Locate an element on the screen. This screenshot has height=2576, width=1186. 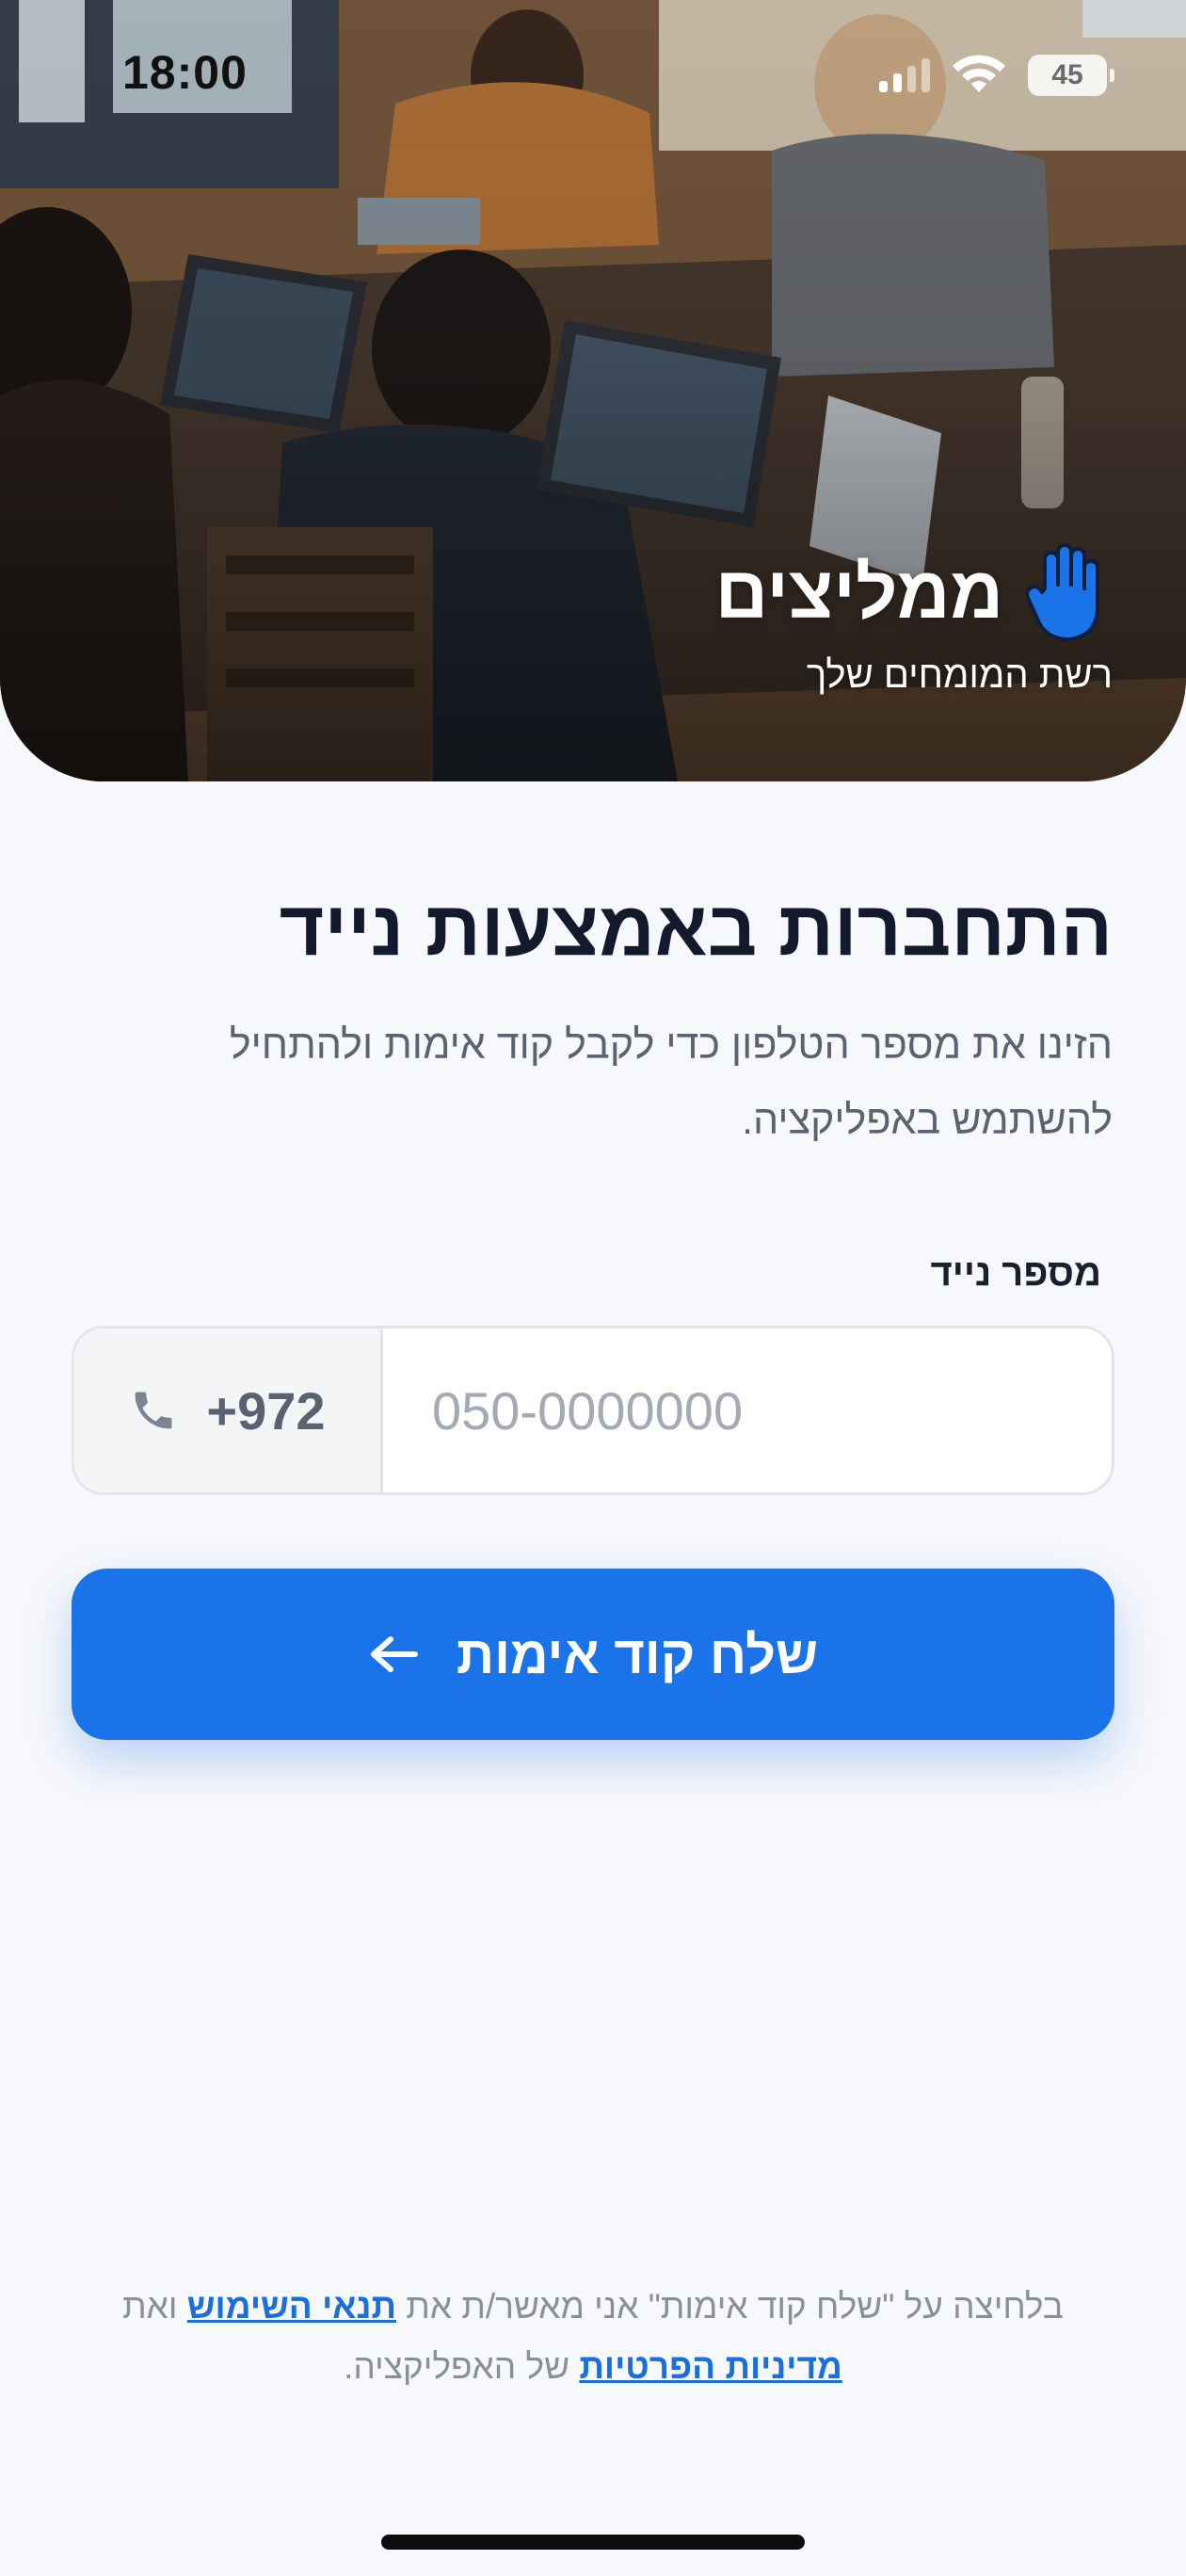
phone-field: +972 is located at coordinates (593, 1410).